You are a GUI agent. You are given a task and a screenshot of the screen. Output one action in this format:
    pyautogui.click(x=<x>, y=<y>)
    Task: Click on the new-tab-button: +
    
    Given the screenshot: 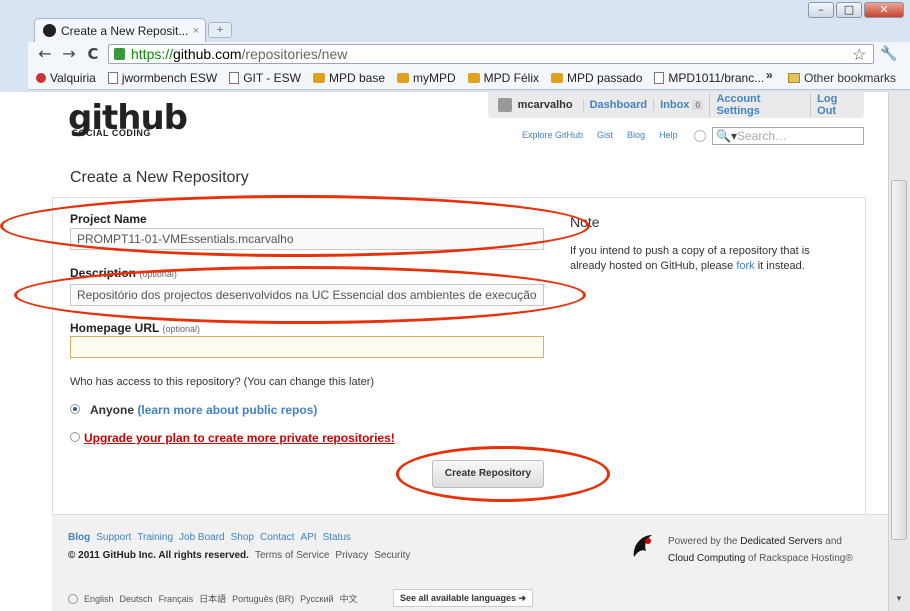 What is the action you would take?
    pyautogui.click(x=220, y=30)
    